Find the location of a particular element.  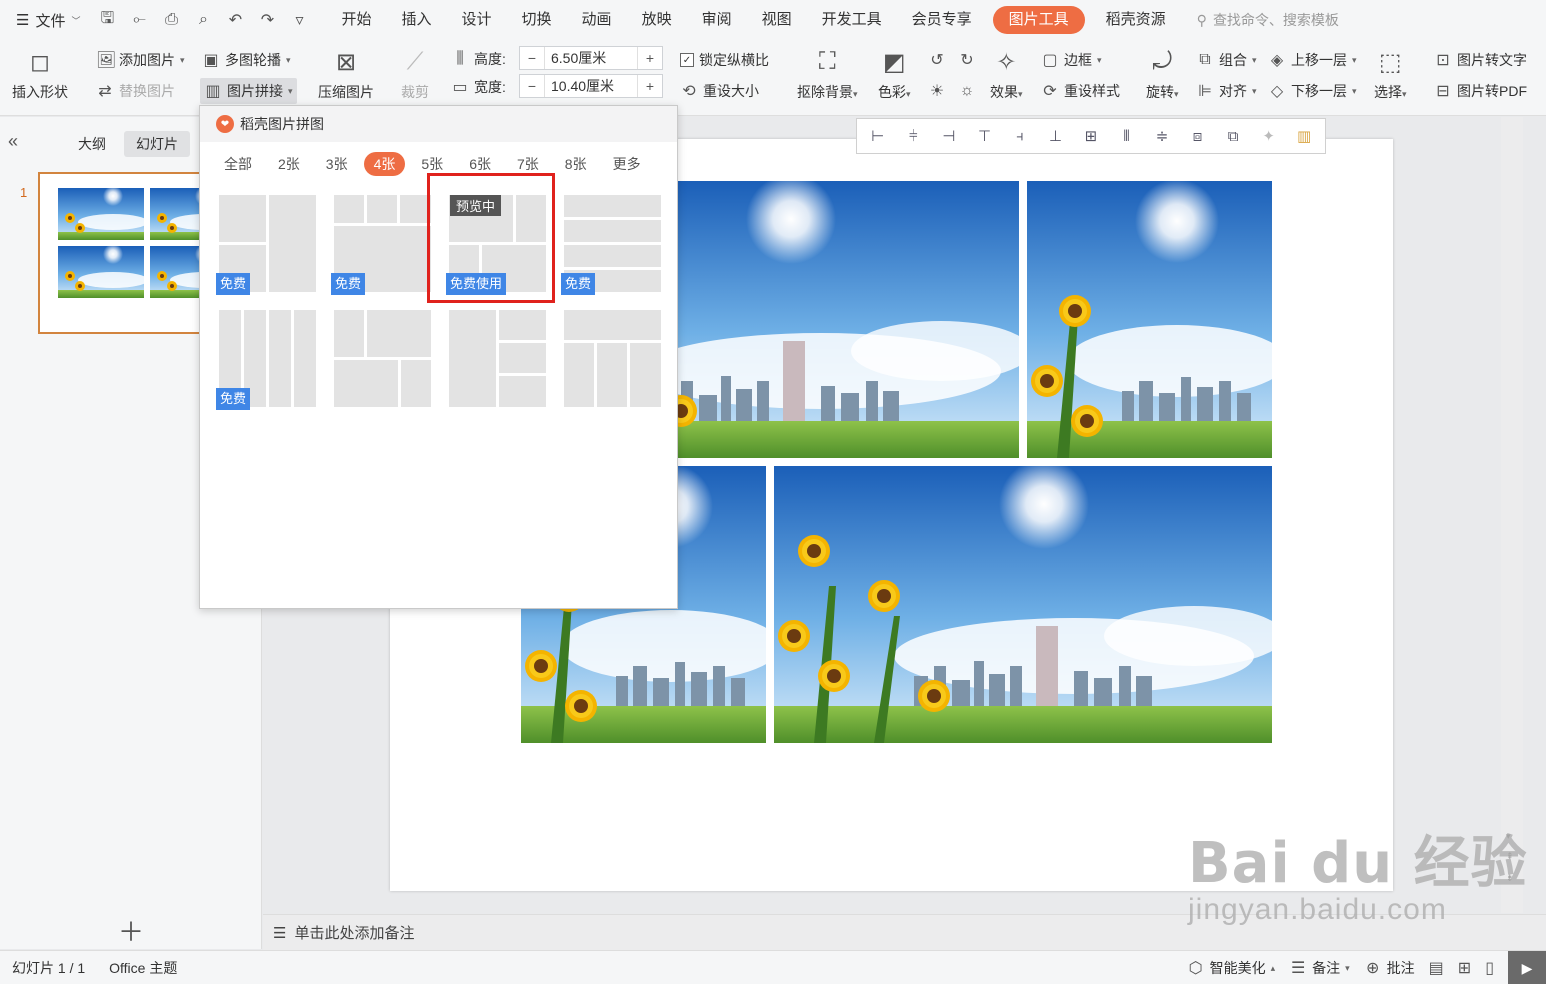

align-top-icon: ⊤ is located at coordinates (985, 136).